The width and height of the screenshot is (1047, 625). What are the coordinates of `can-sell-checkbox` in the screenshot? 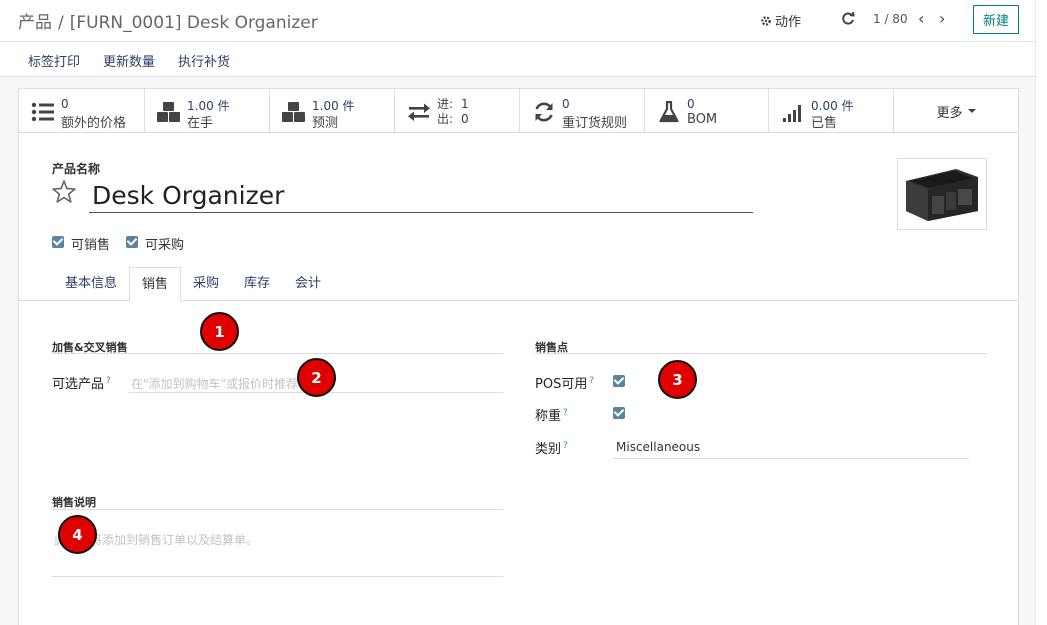 It's located at (58, 242).